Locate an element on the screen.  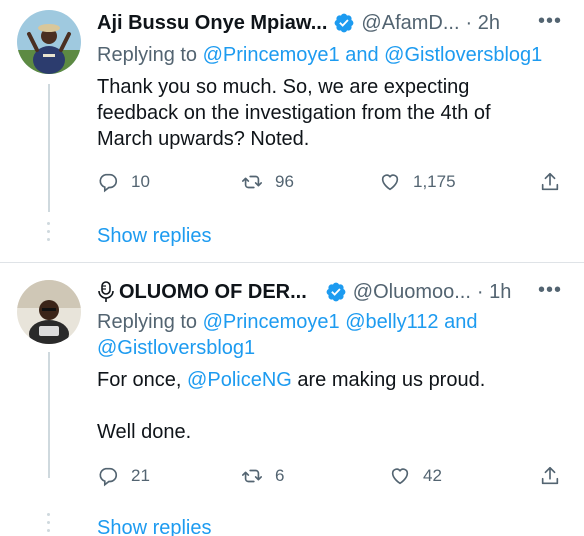
like-count: 42 is located at coordinates (432, 475).